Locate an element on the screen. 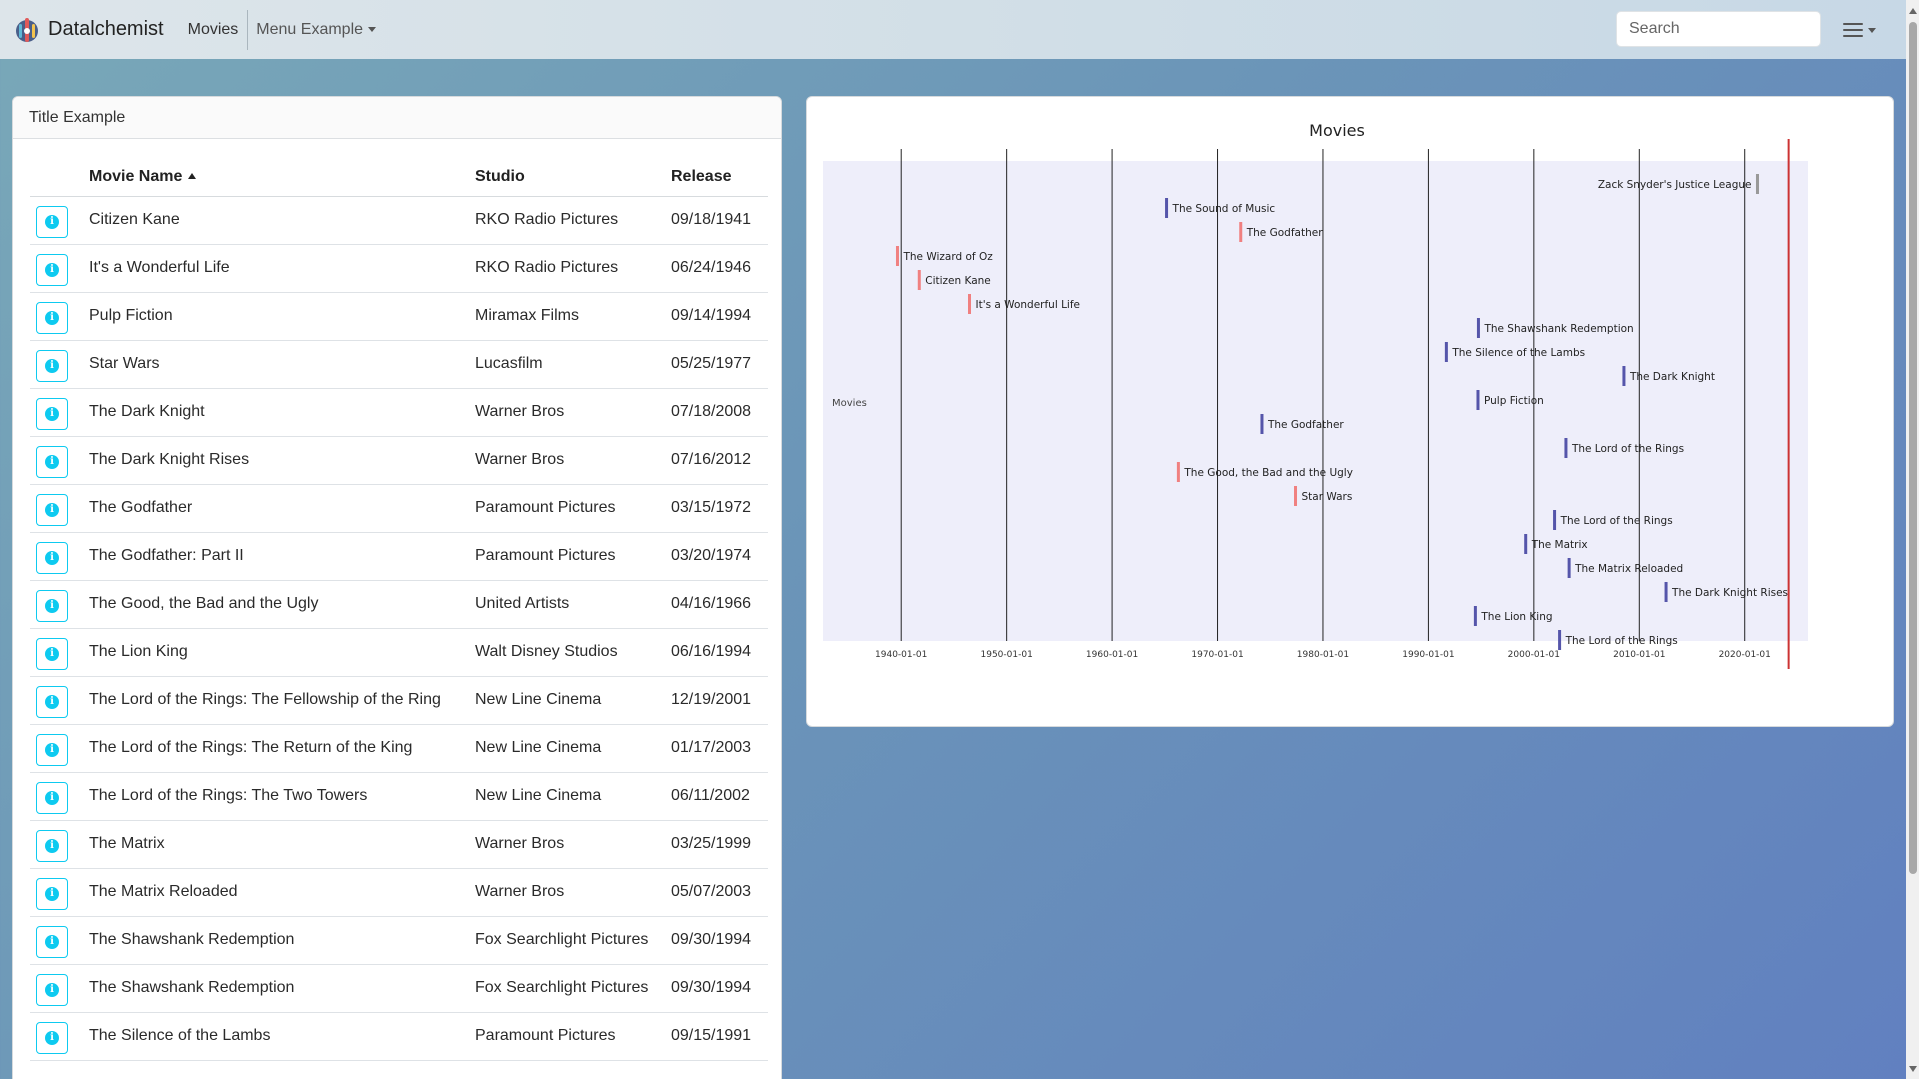 This screenshot has height=1079, width=1919. timeline-item-label: The Dark Knight Rises is located at coordinates (1729, 593).